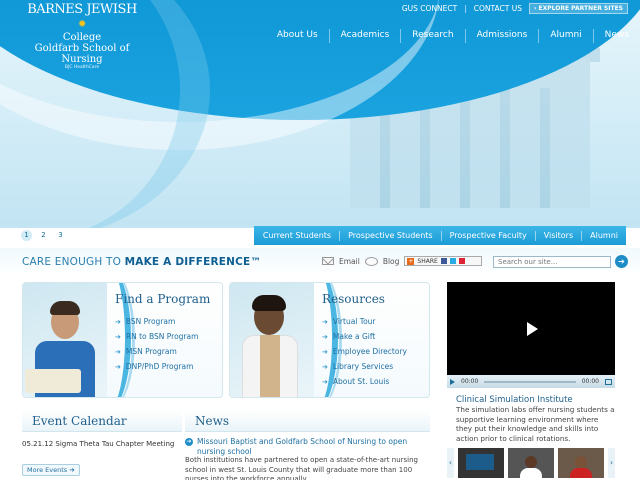 Image resolution: width=640 pixels, height=480 pixels. Describe the element at coordinates (364, 321) in the screenshot. I see `resource-link-virtual-tour: ➔ Virtual Tour` at that location.